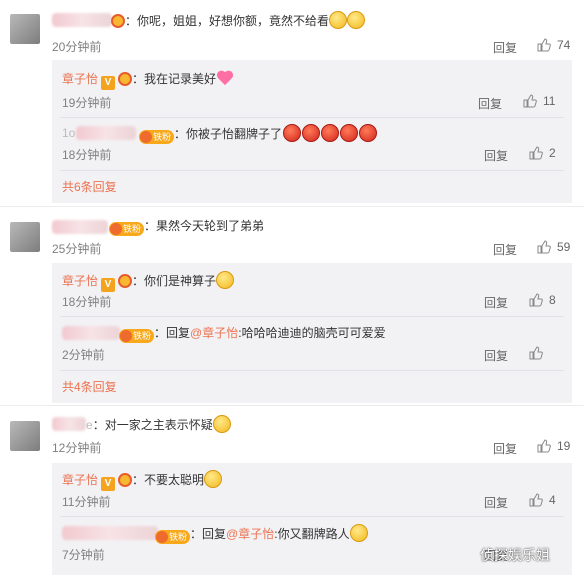 This screenshot has height=575, width=584. Describe the element at coordinates (552, 500) in the screenshot. I see `like-count: 4` at that location.